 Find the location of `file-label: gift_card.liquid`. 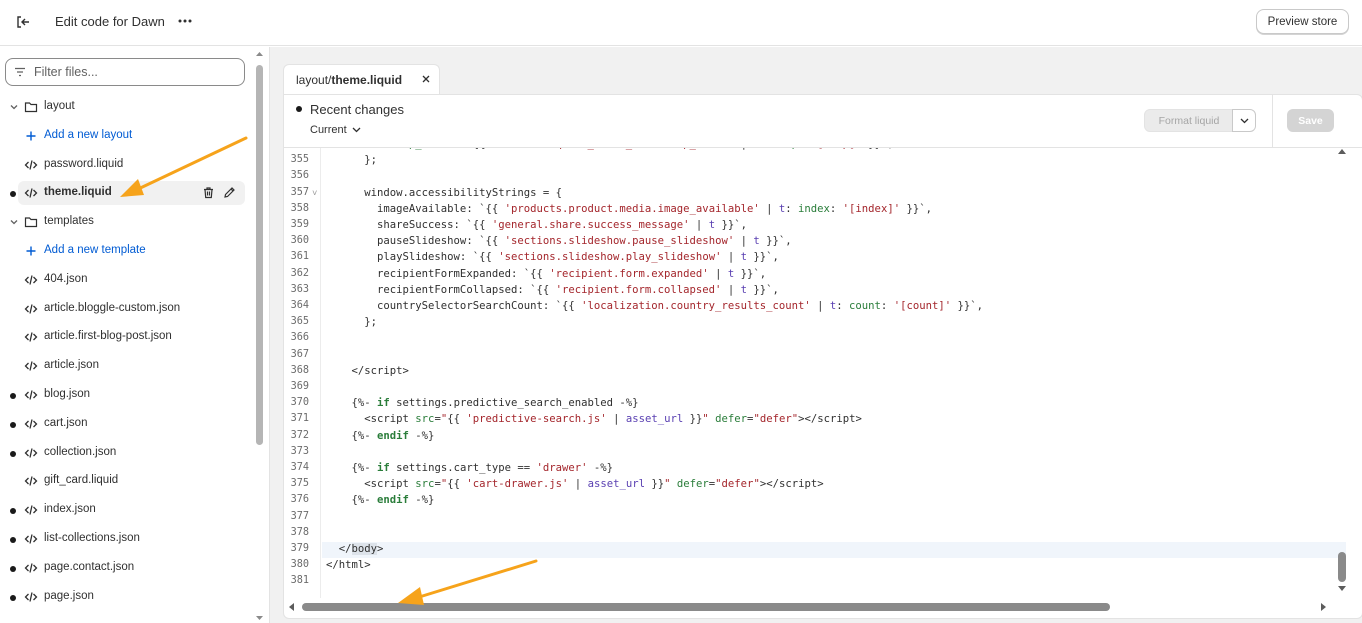

file-label: gift_card.liquid is located at coordinates (81, 480).